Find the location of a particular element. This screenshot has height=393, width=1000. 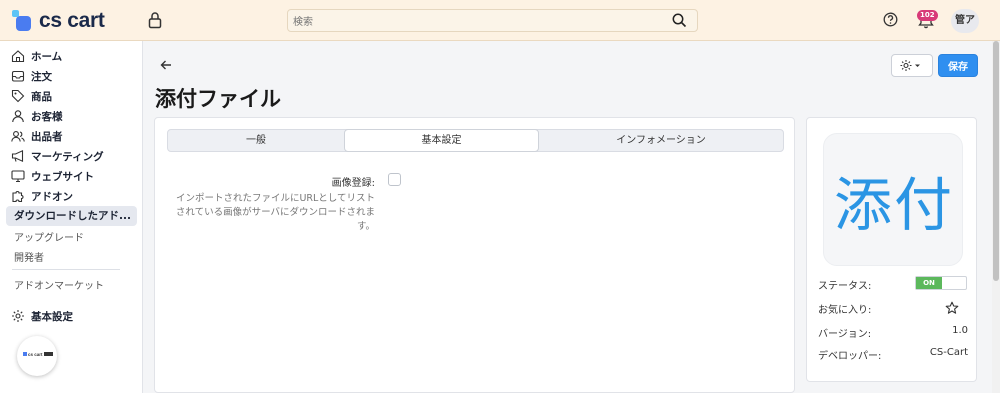

sidebar-item-upgrade: アップグレード is located at coordinates (49, 236).